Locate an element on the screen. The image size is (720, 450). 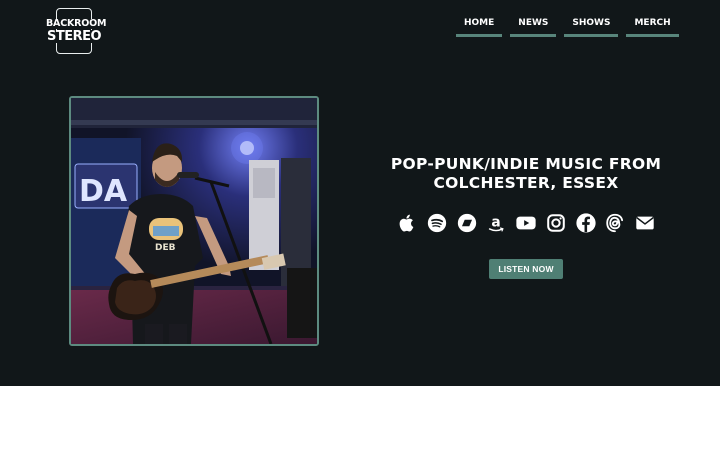
site-logo: BACKROOM STEREO is located at coordinates (76, 32).